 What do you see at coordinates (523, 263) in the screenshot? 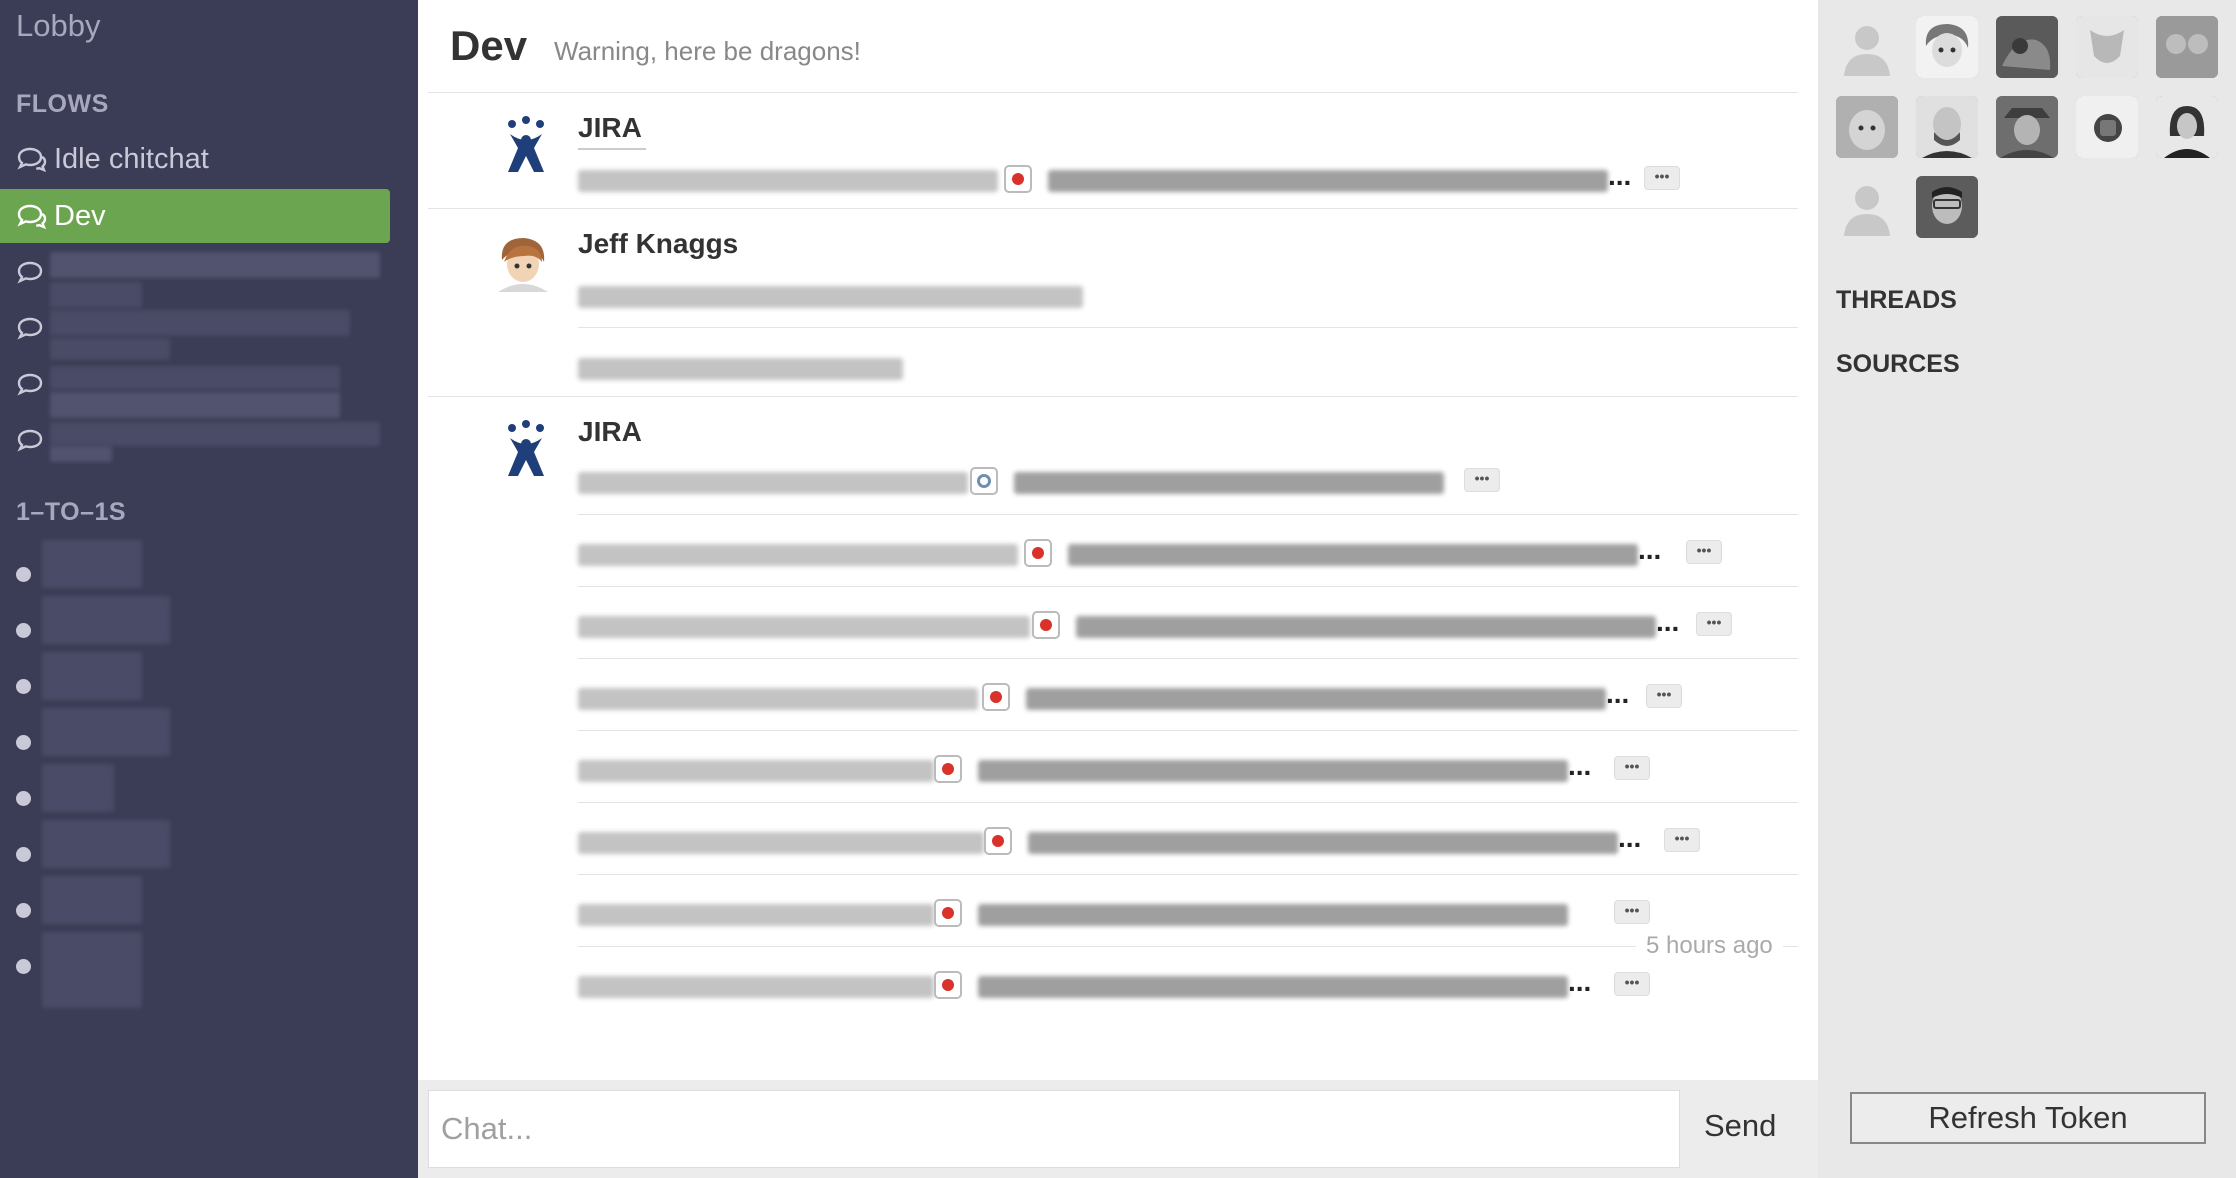
I see `user-avatar` at bounding box center [523, 263].